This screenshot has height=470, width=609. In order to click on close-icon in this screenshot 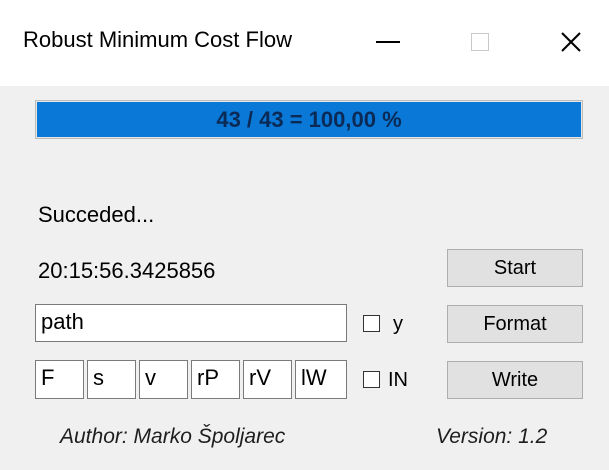, I will do `click(571, 42)`.